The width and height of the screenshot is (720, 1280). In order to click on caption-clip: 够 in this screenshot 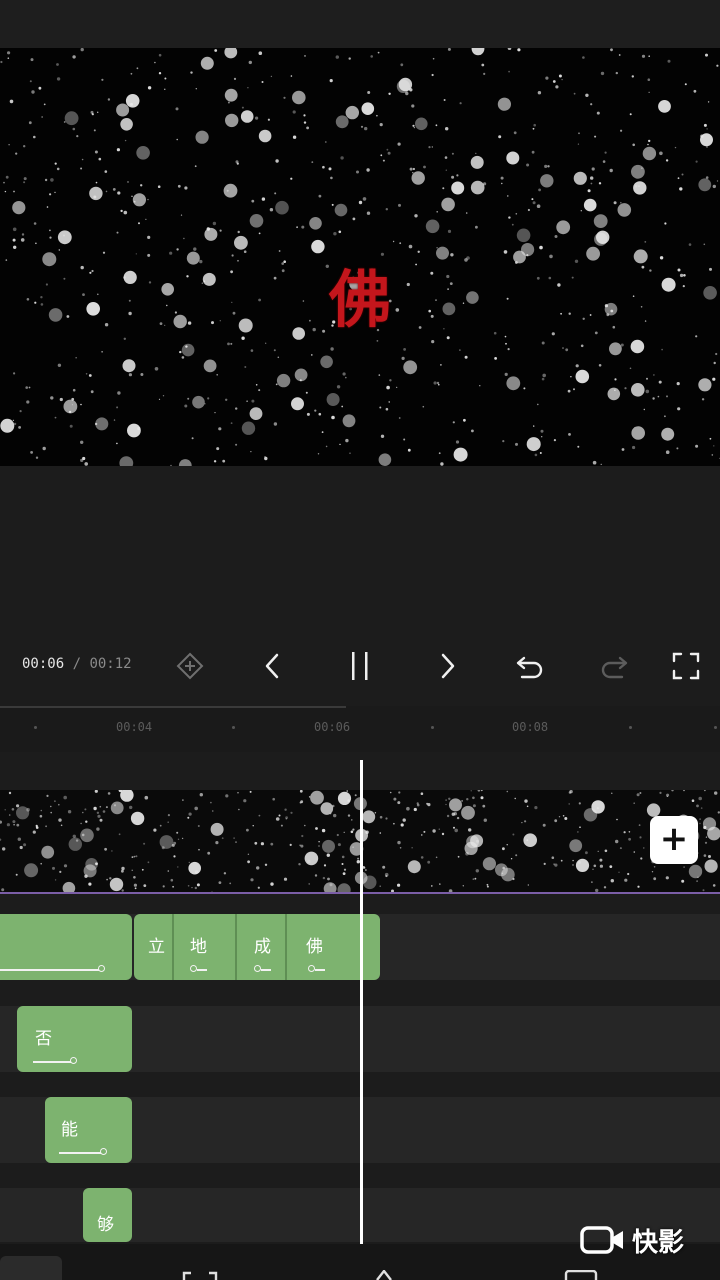, I will do `click(107, 1215)`.